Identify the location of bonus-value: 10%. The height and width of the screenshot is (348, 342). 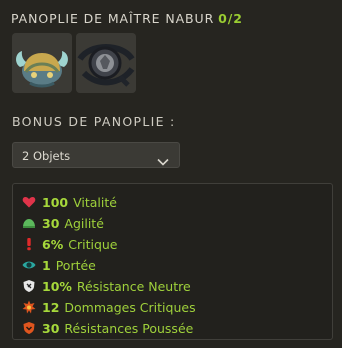
(57, 286).